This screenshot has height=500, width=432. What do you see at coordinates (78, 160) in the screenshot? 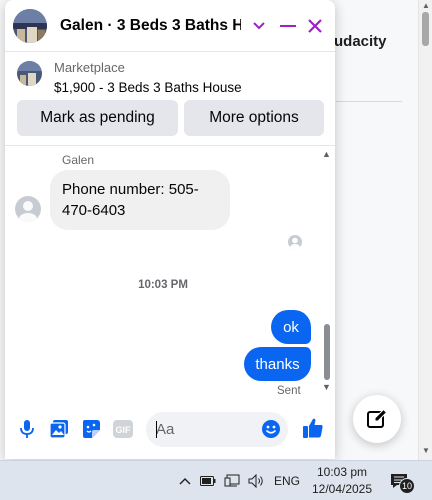
I see `sender-name: Galen` at bounding box center [78, 160].